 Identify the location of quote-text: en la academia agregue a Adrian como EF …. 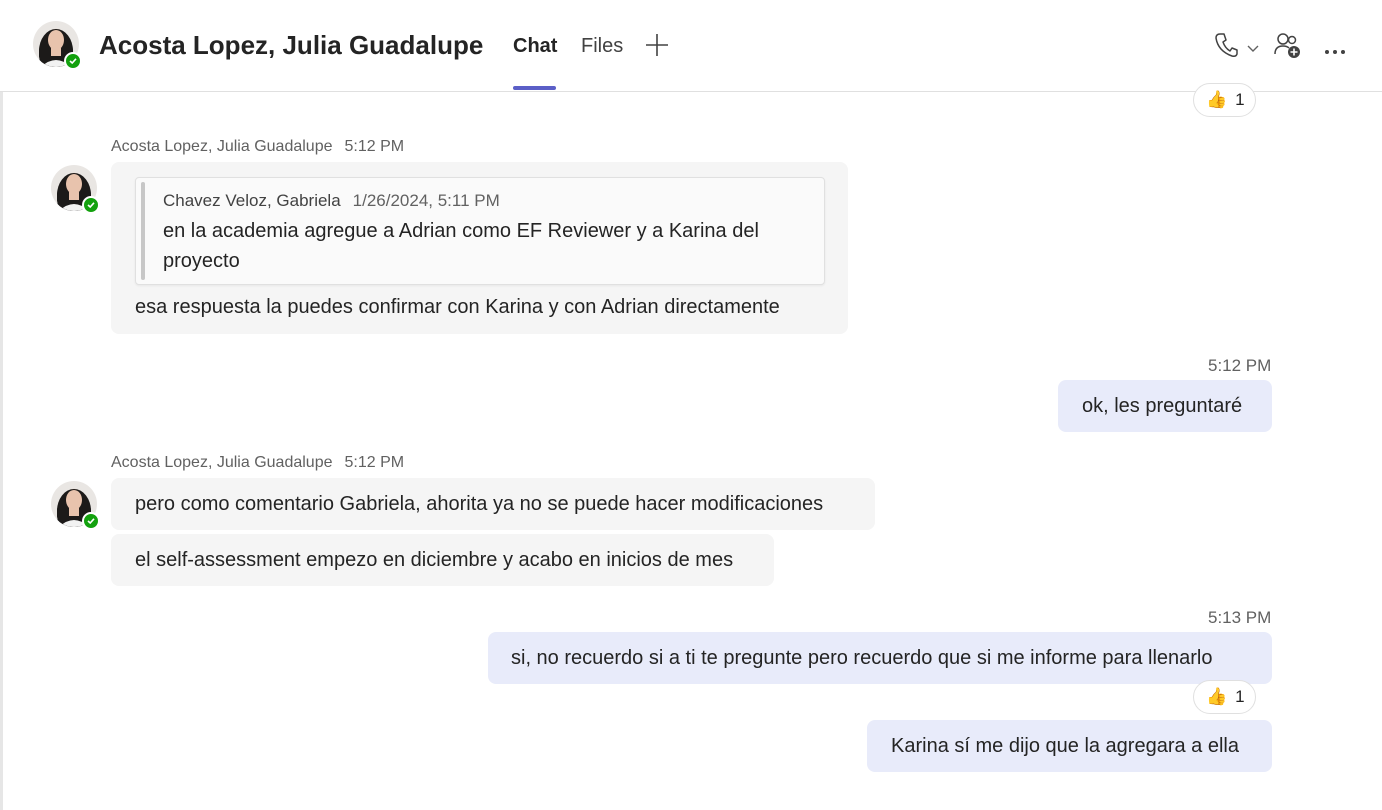
(461, 246).